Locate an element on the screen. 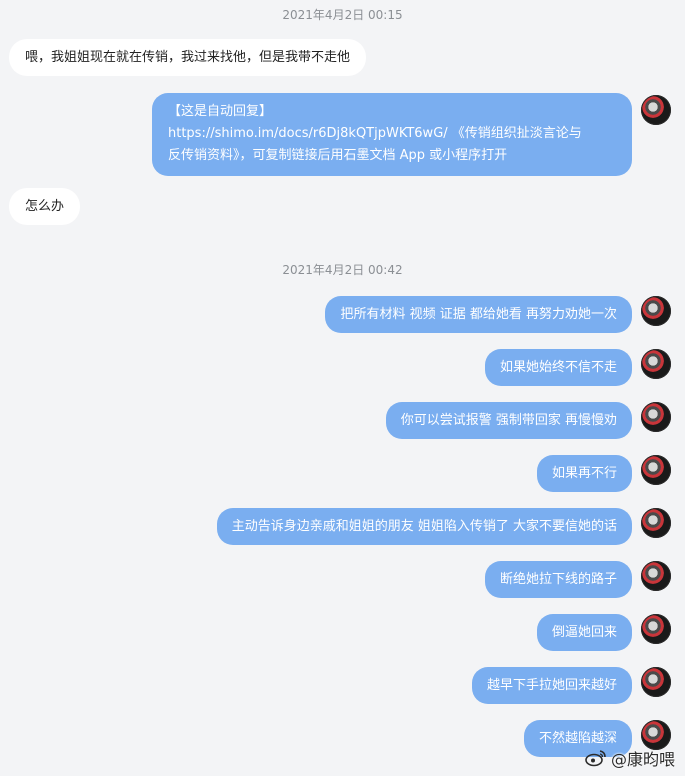 This screenshot has width=685, height=776. watermark-text: @康昀喂 is located at coordinates (642, 759).